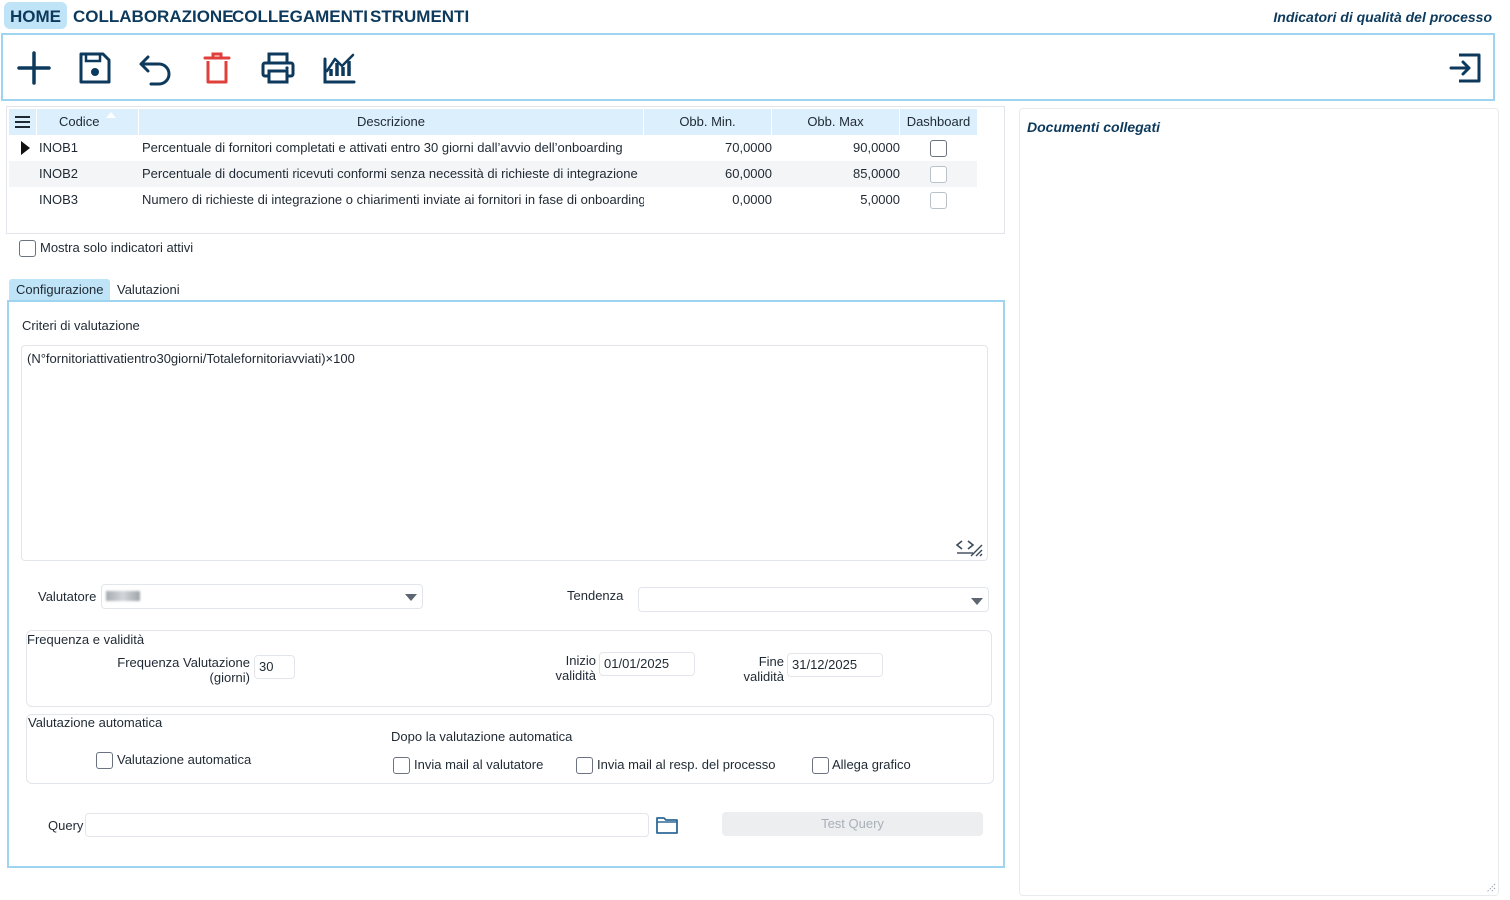  Describe the element at coordinates (35, 15) in the screenshot. I see `menu-home: HOME` at that location.